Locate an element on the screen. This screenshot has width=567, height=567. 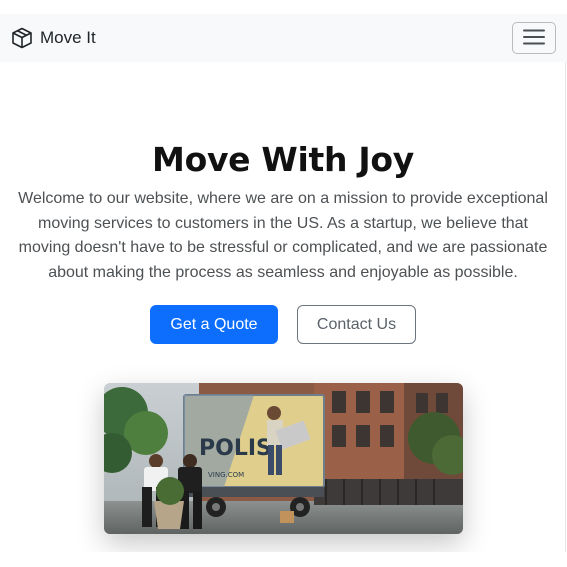
brand-link: Move It is located at coordinates (53, 38).